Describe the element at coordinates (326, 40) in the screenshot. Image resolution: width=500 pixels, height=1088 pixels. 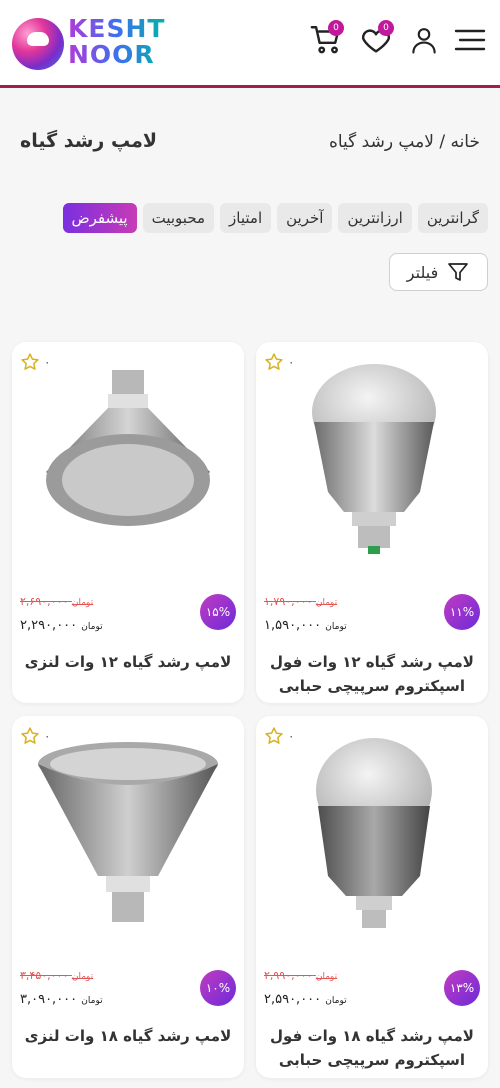
I see `cart-button: 0` at that location.